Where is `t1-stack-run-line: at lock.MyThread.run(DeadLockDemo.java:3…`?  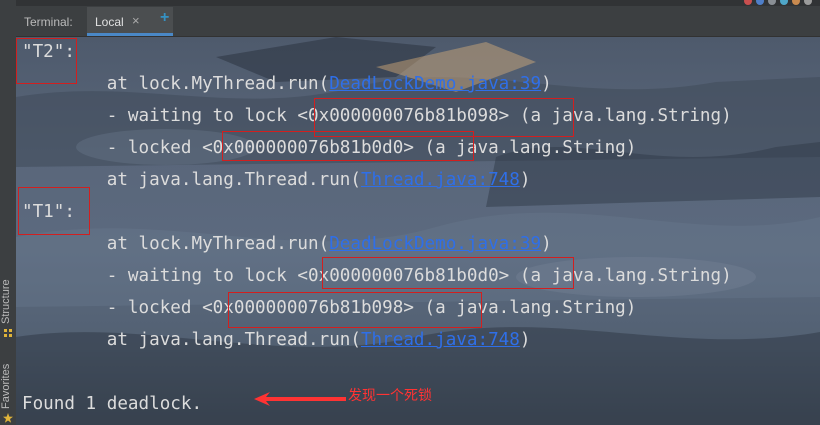 t1-stack-run-line: at lock.MyThread.run(DeadLockDemo.java:3… is located at coordinates (287, 244).